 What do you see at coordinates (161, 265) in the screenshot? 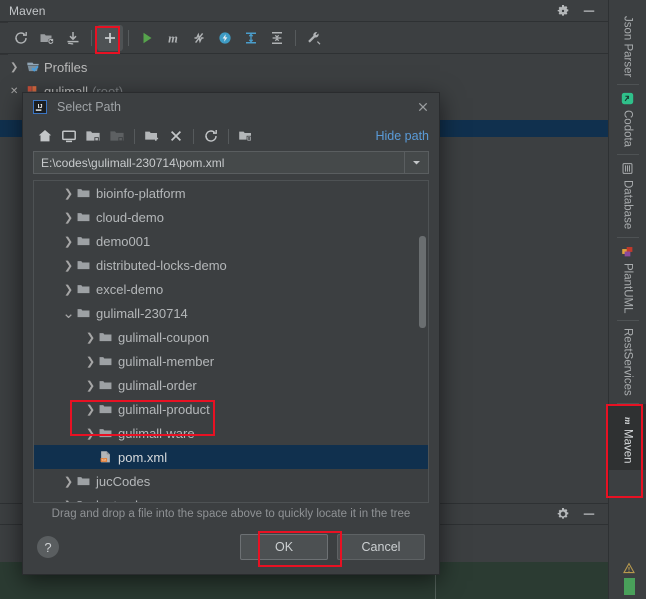
I see `tree-row-label: distributed-locks-demo` at bounding box center [161, 265].